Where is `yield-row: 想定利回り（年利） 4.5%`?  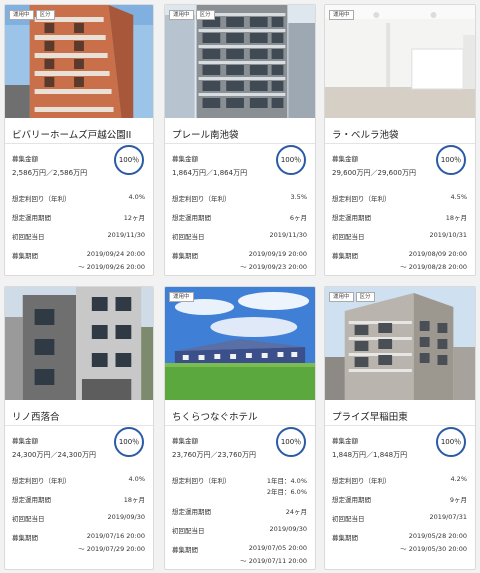 yield-row: 想定利回り（年利） 4.5% is located at coordinates (399, 198).